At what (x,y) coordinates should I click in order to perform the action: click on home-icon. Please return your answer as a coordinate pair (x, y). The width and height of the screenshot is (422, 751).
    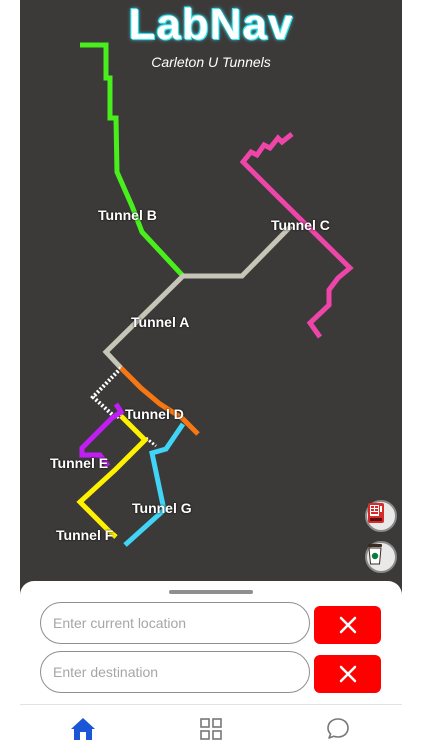
    Looking at the image, I should click on (83, 729).